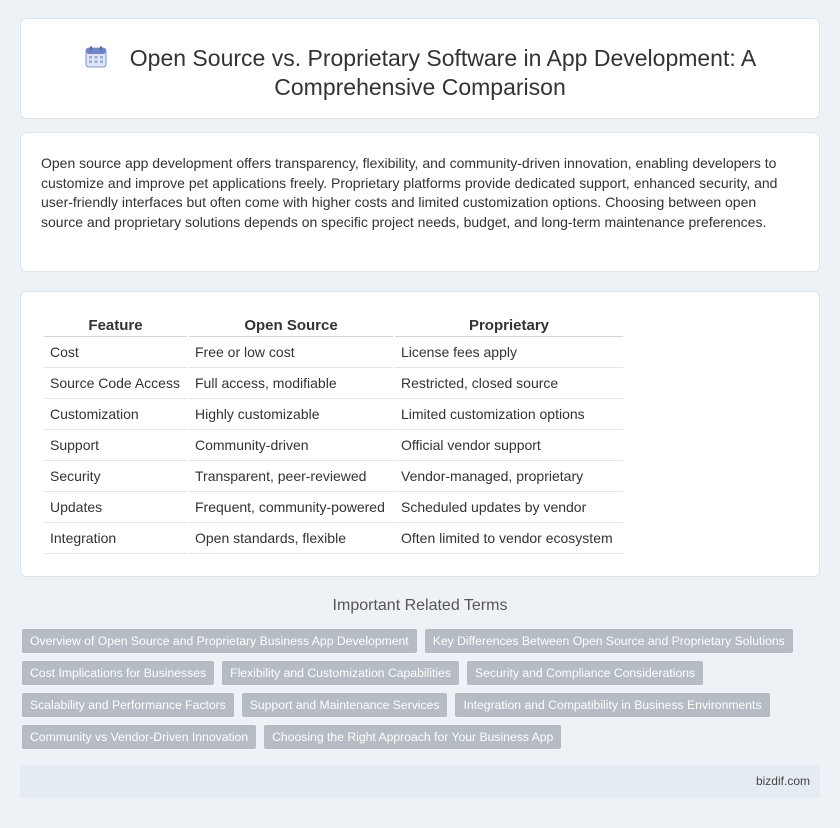  Describe the element at coordinates (291, 538) in the screenshot. I see `open-source-cell: Open standards, flexible` at that location.